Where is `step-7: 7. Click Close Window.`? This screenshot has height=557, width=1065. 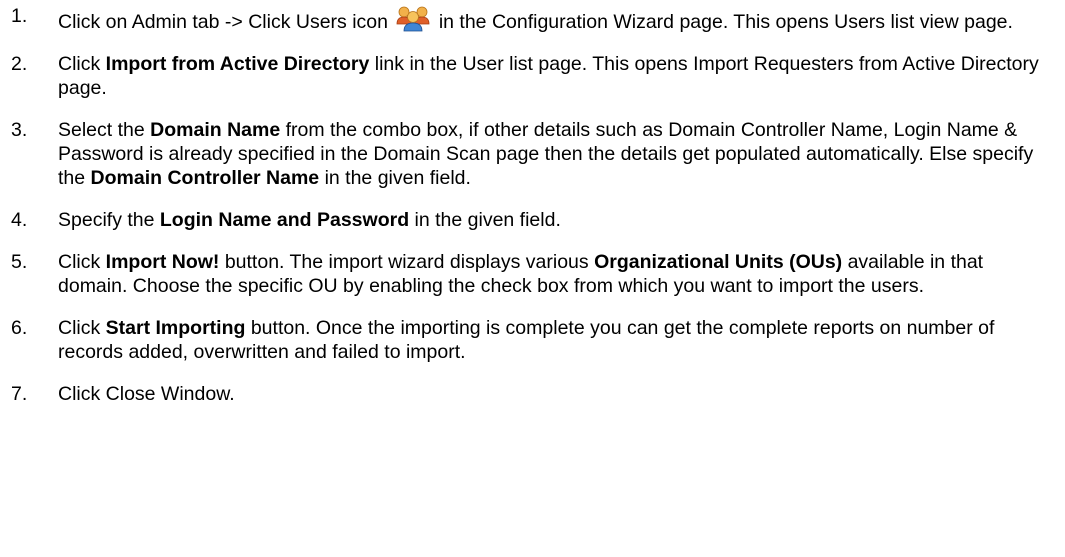
step-7: 7. Click Close Window. is located at coordinates (532, 394).